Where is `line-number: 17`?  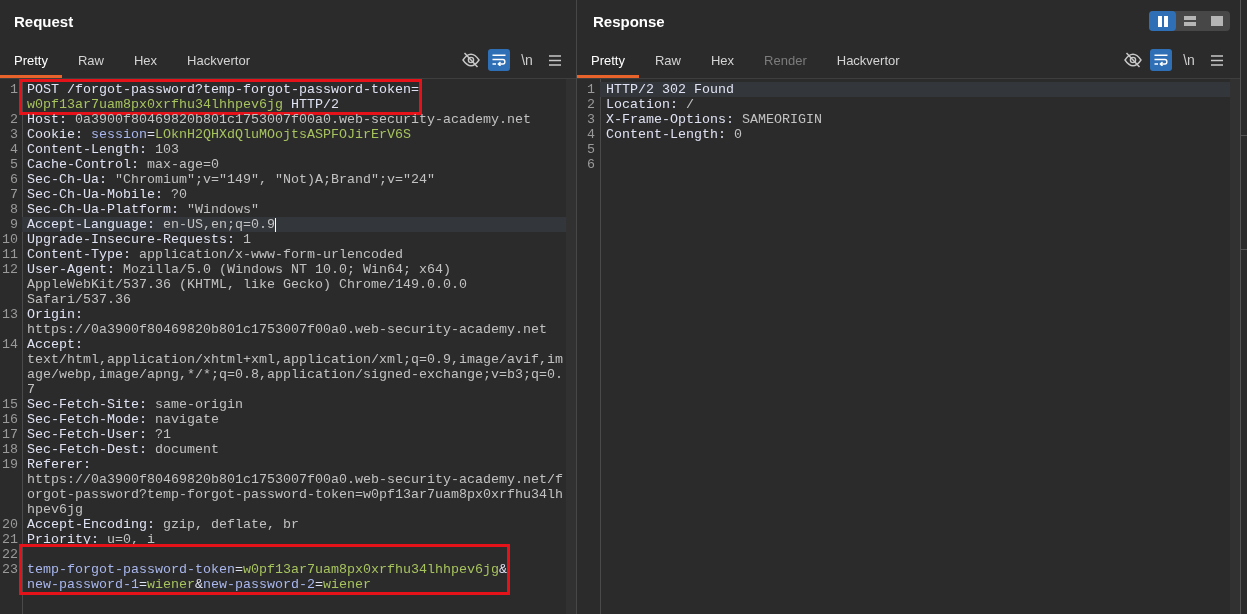
line-number: 17 is located at coordinates (10, 434).